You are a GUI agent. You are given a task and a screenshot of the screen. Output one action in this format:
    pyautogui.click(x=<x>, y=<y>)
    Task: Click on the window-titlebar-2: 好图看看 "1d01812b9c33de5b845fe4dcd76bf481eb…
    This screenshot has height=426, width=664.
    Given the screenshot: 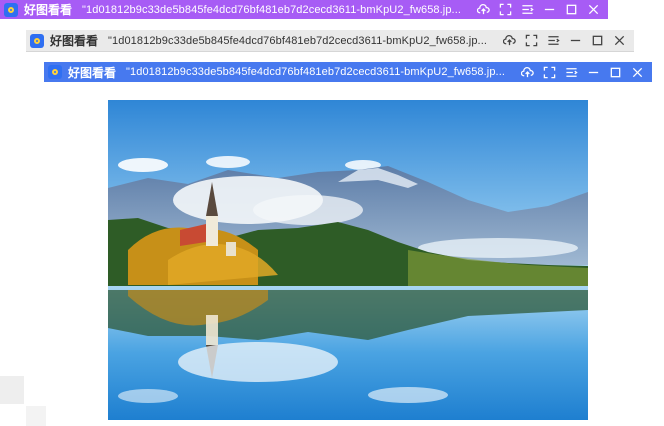 What is the action you would take?
    pyautogui.click(x=330, y=41)
    